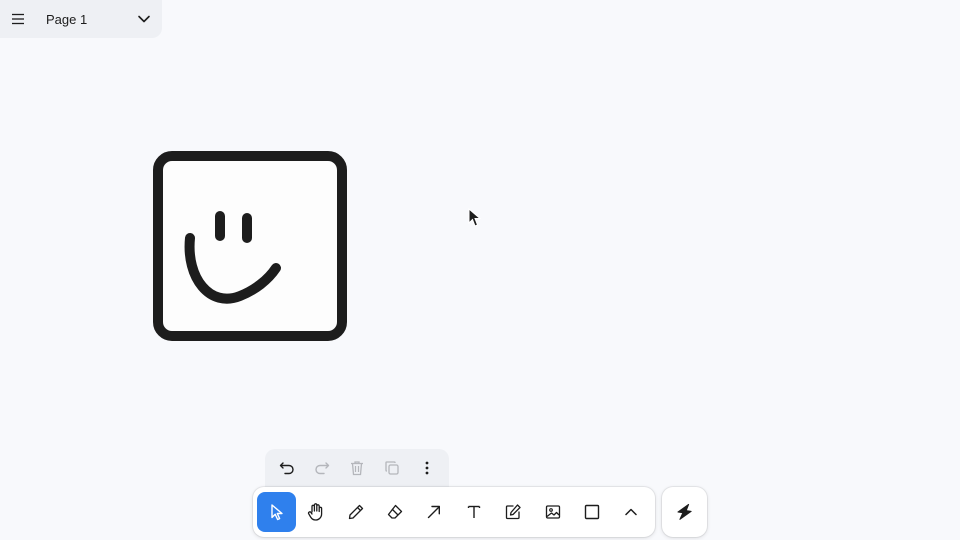  I want to click on tool-eraser, so click(394, 512).